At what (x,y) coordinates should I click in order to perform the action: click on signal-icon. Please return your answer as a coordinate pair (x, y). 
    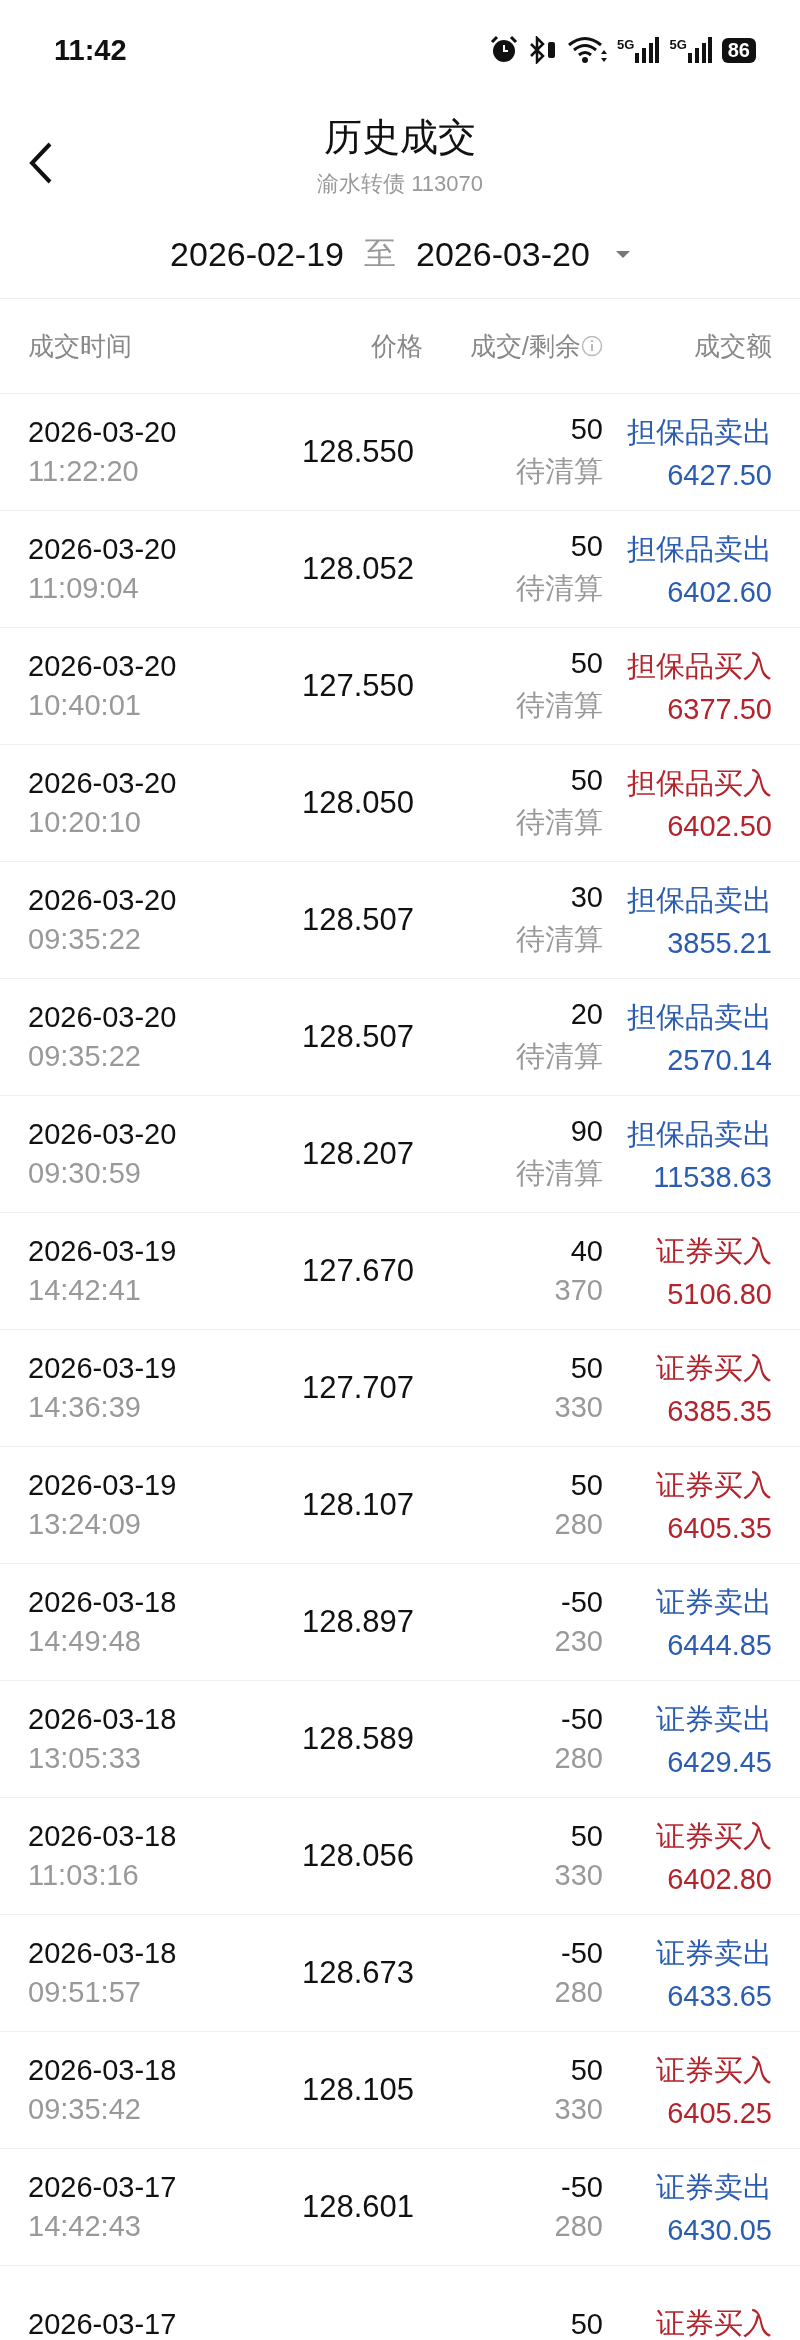
    Looking at the image, I should click on (699, 50).